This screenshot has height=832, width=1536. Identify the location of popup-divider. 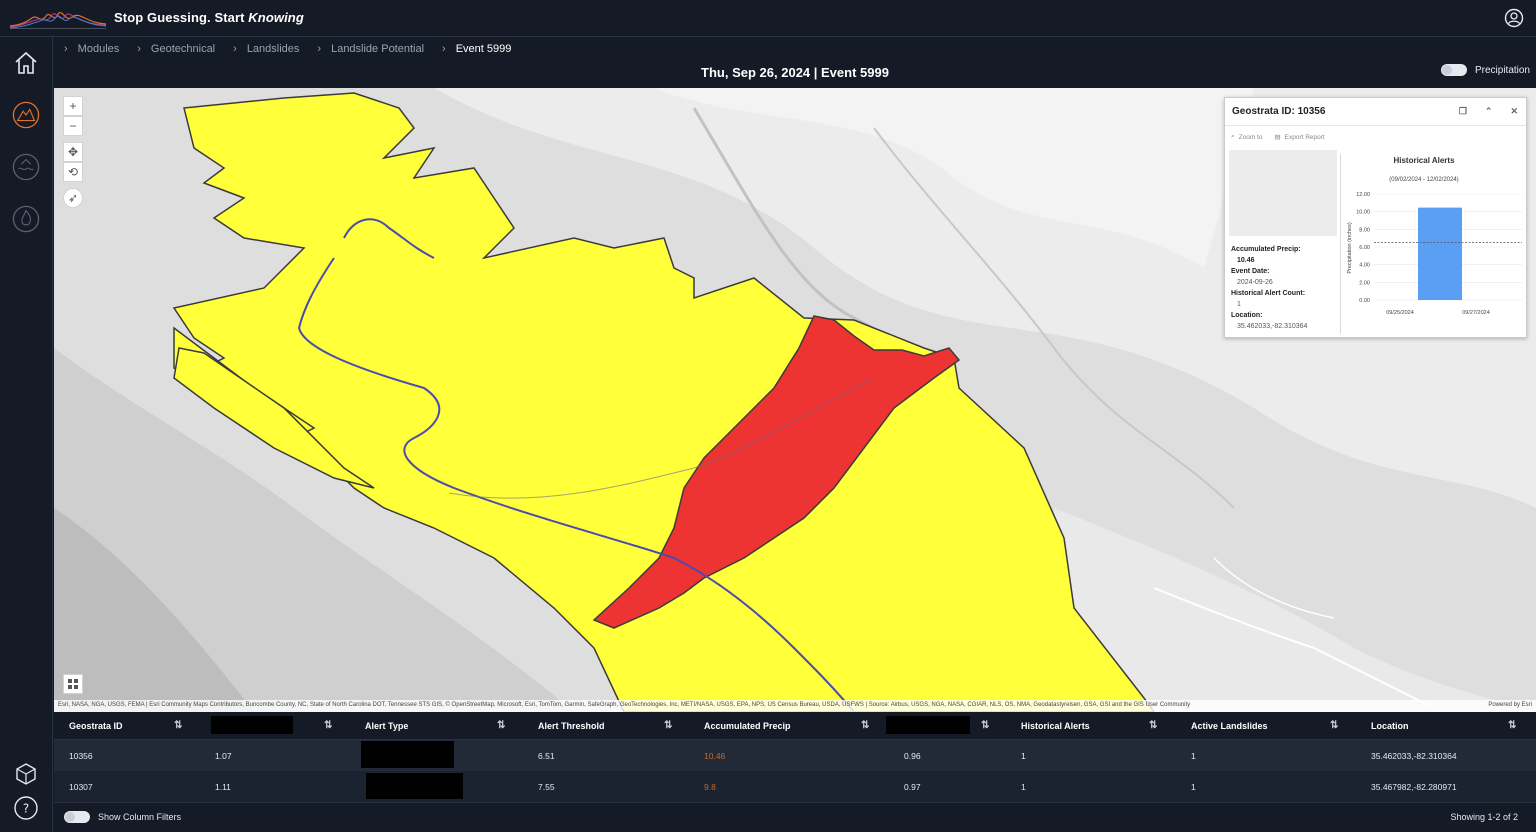
(1340, 244).